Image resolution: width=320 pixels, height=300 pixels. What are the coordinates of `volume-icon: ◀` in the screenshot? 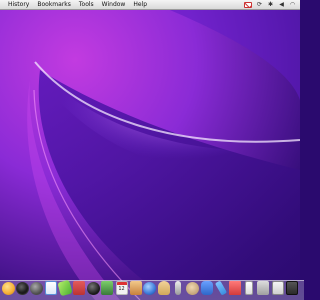 It's located at (281, 4).